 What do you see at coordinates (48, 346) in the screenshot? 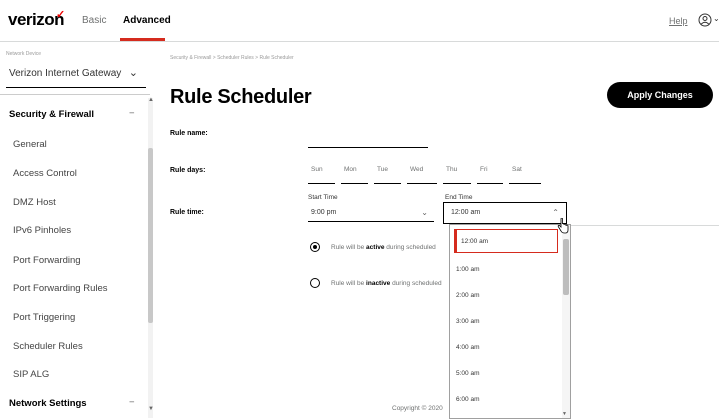
I see `sidebar-item-scheduler-rules: Scheduler Rules` at bounding box center [48, 346].